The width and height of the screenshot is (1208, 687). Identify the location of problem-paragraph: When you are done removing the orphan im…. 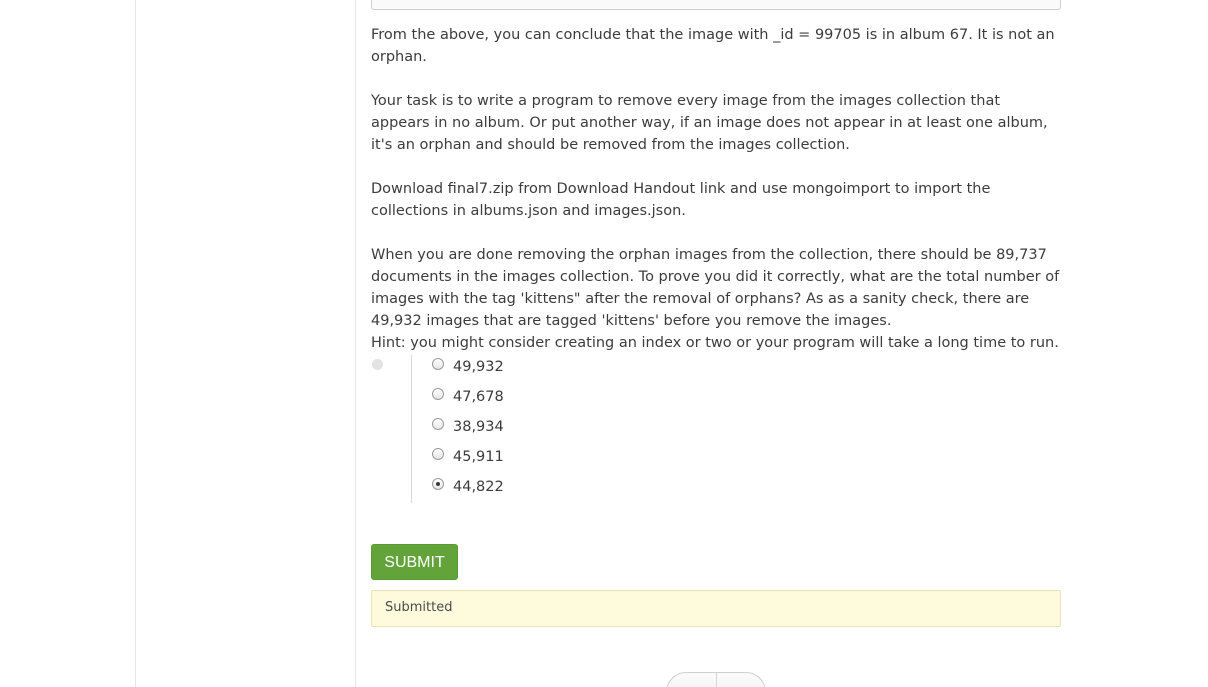
(715, 288).